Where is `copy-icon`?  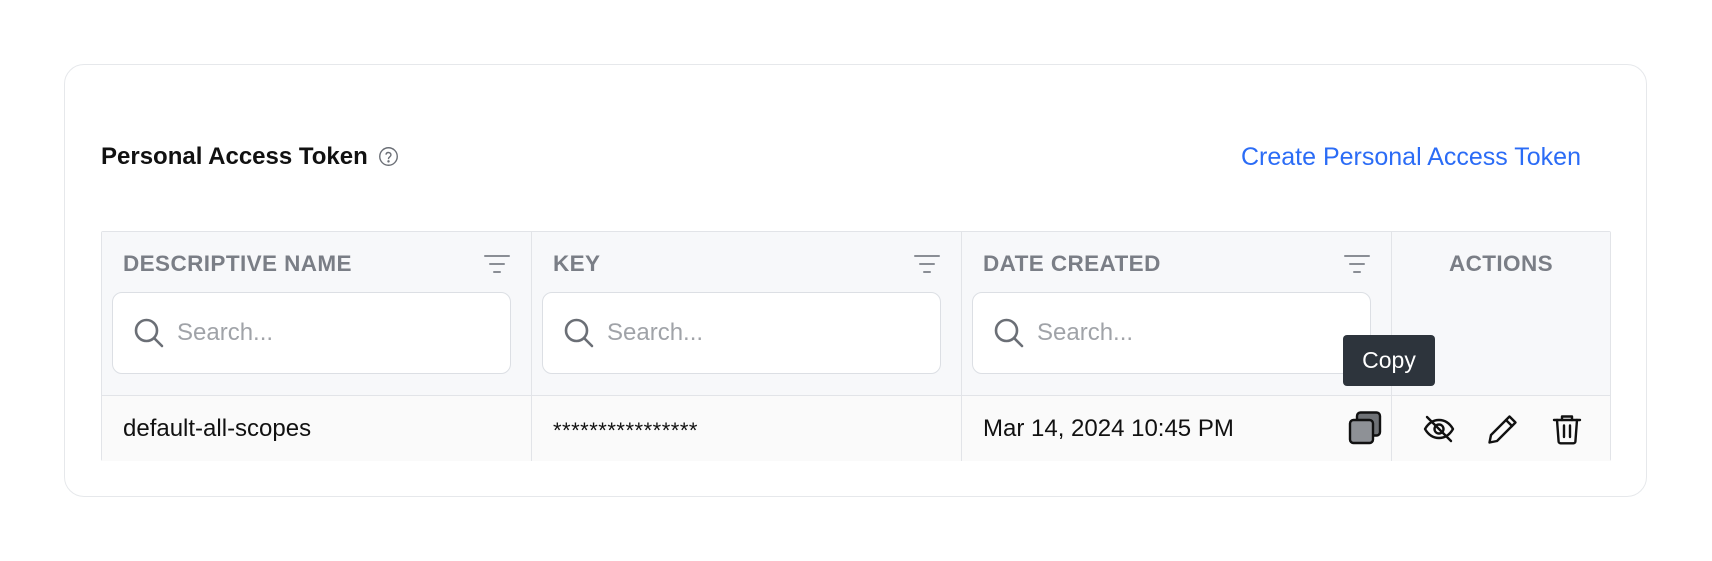 copy-icon is located at coordinates (1365, 428).